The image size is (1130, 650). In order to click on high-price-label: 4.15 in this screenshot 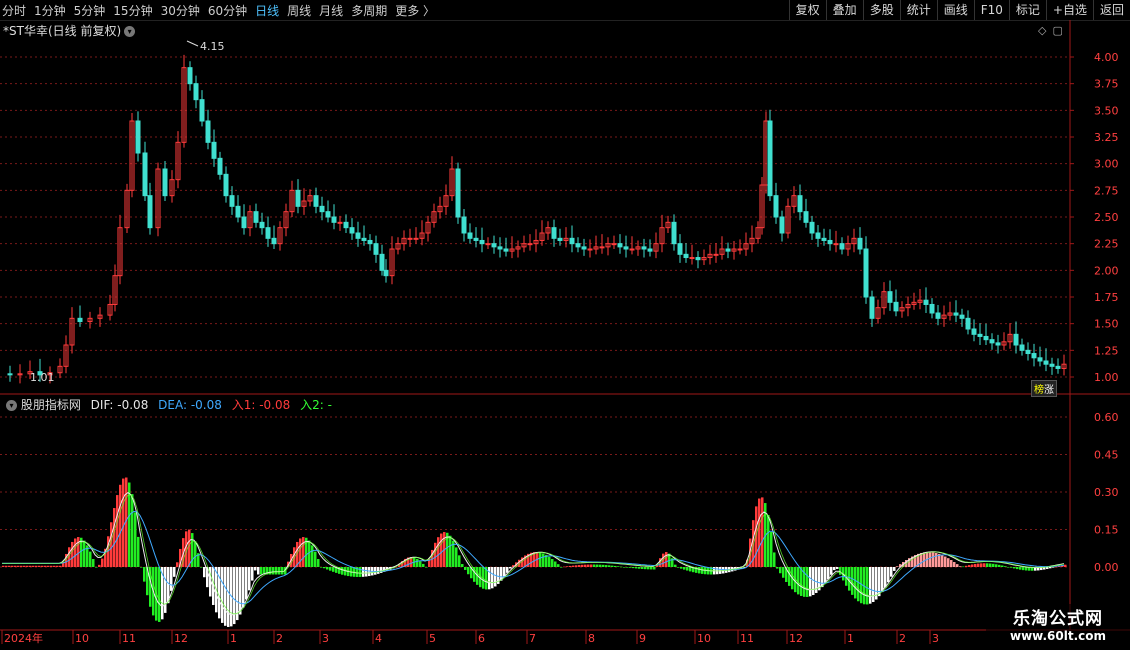, I will do `click(212, 46)`.